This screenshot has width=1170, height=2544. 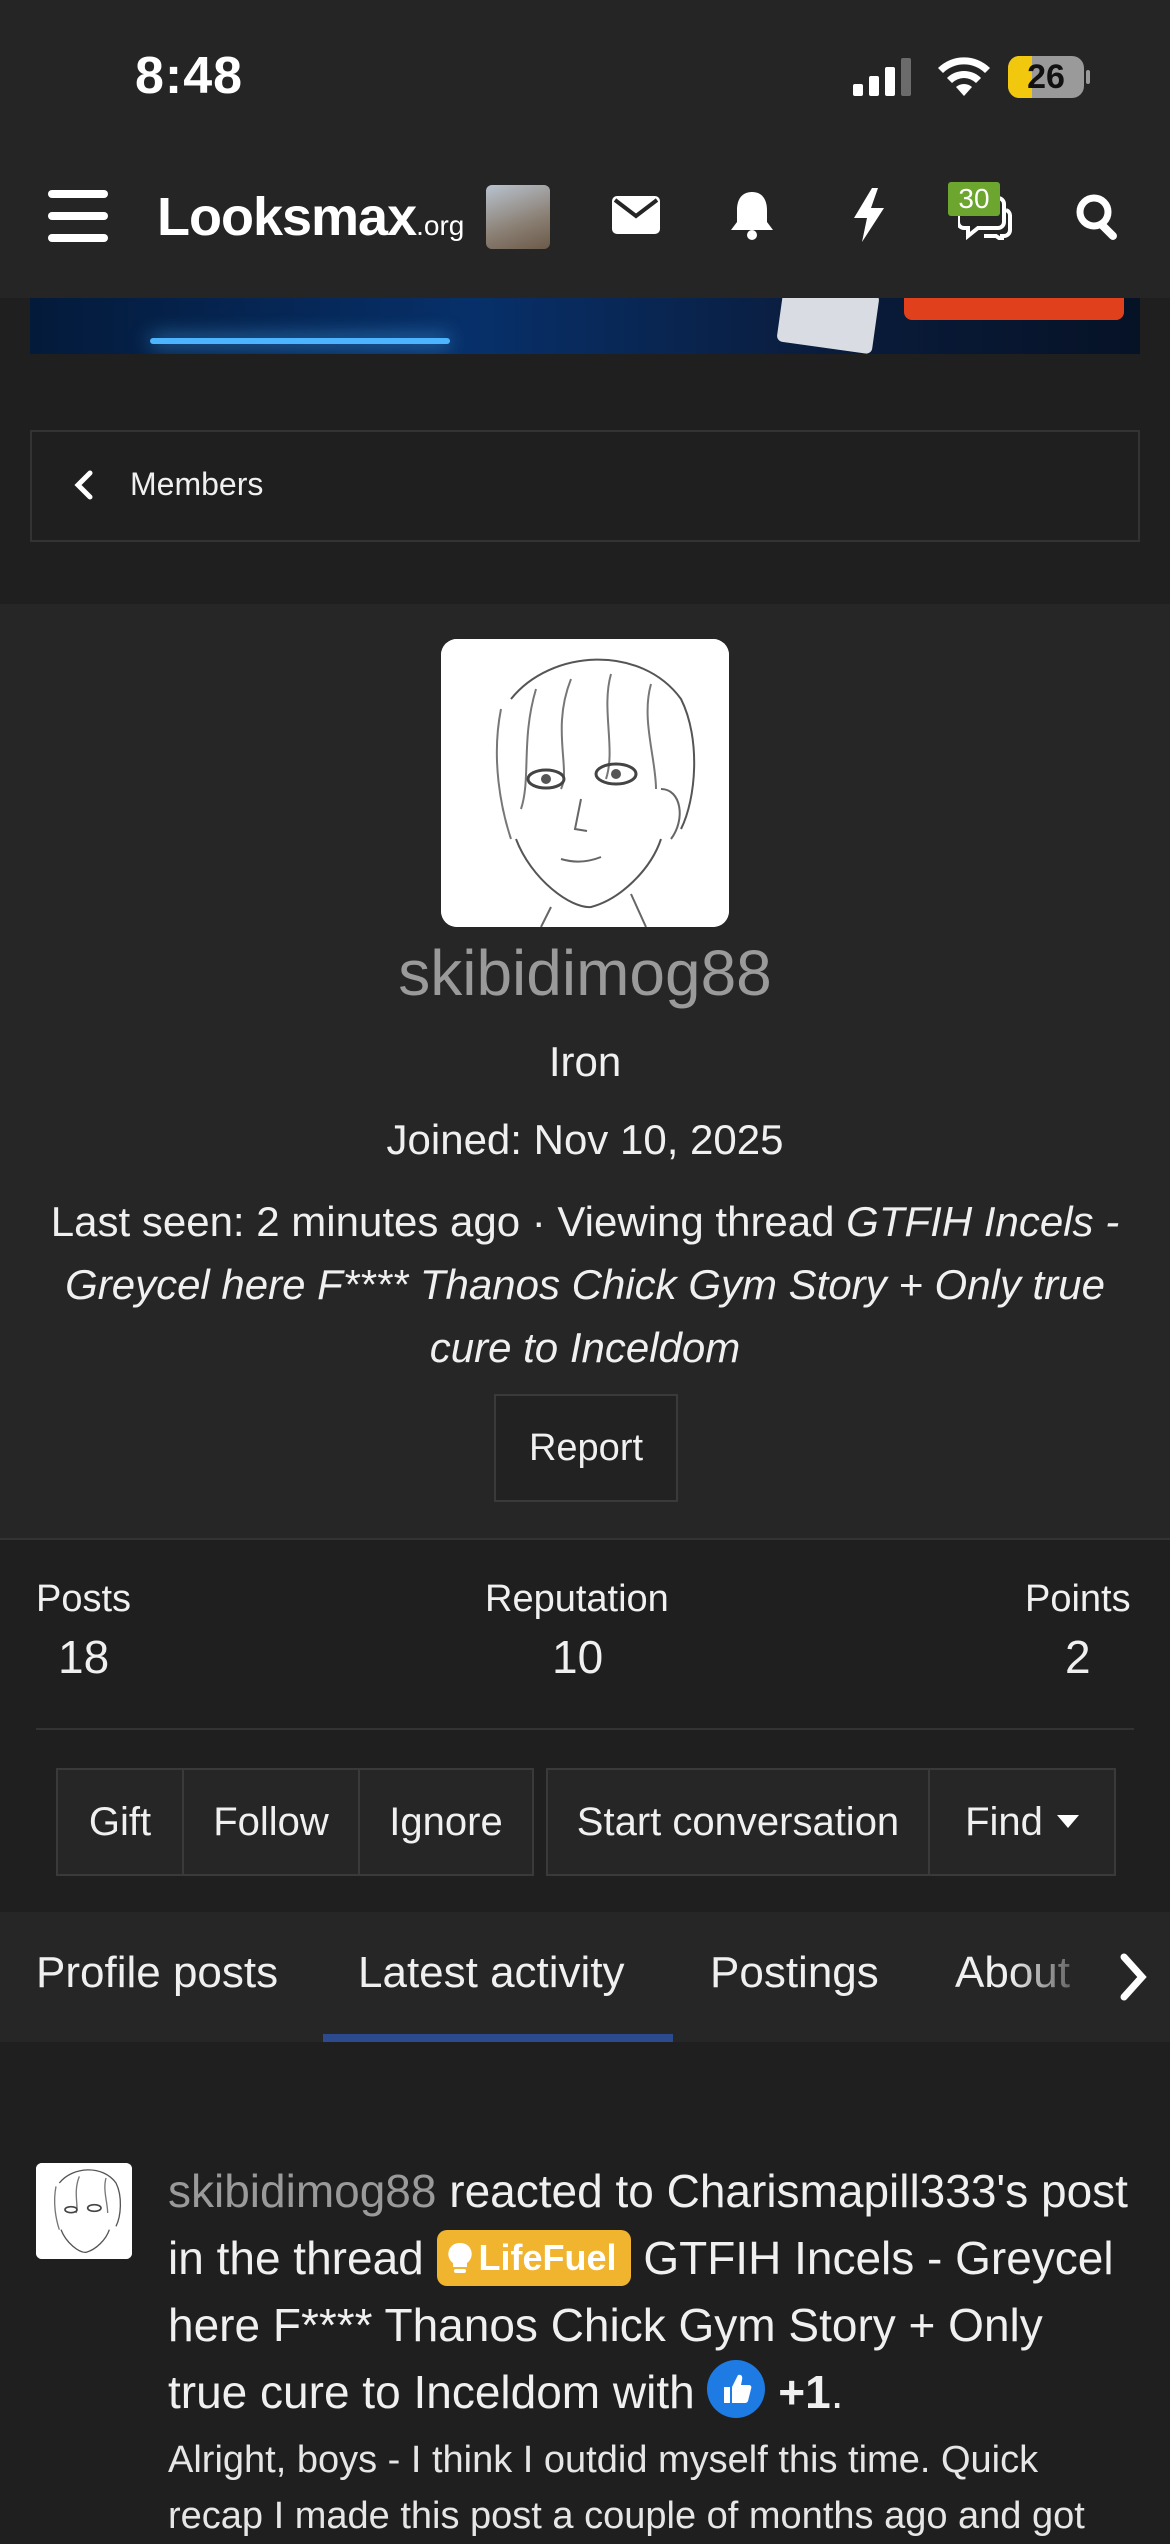 What do you see at coordinates (1078, 1657) in the screenshot?
I see `stat-points-value: 2` at bounding box center [1078, 1657].